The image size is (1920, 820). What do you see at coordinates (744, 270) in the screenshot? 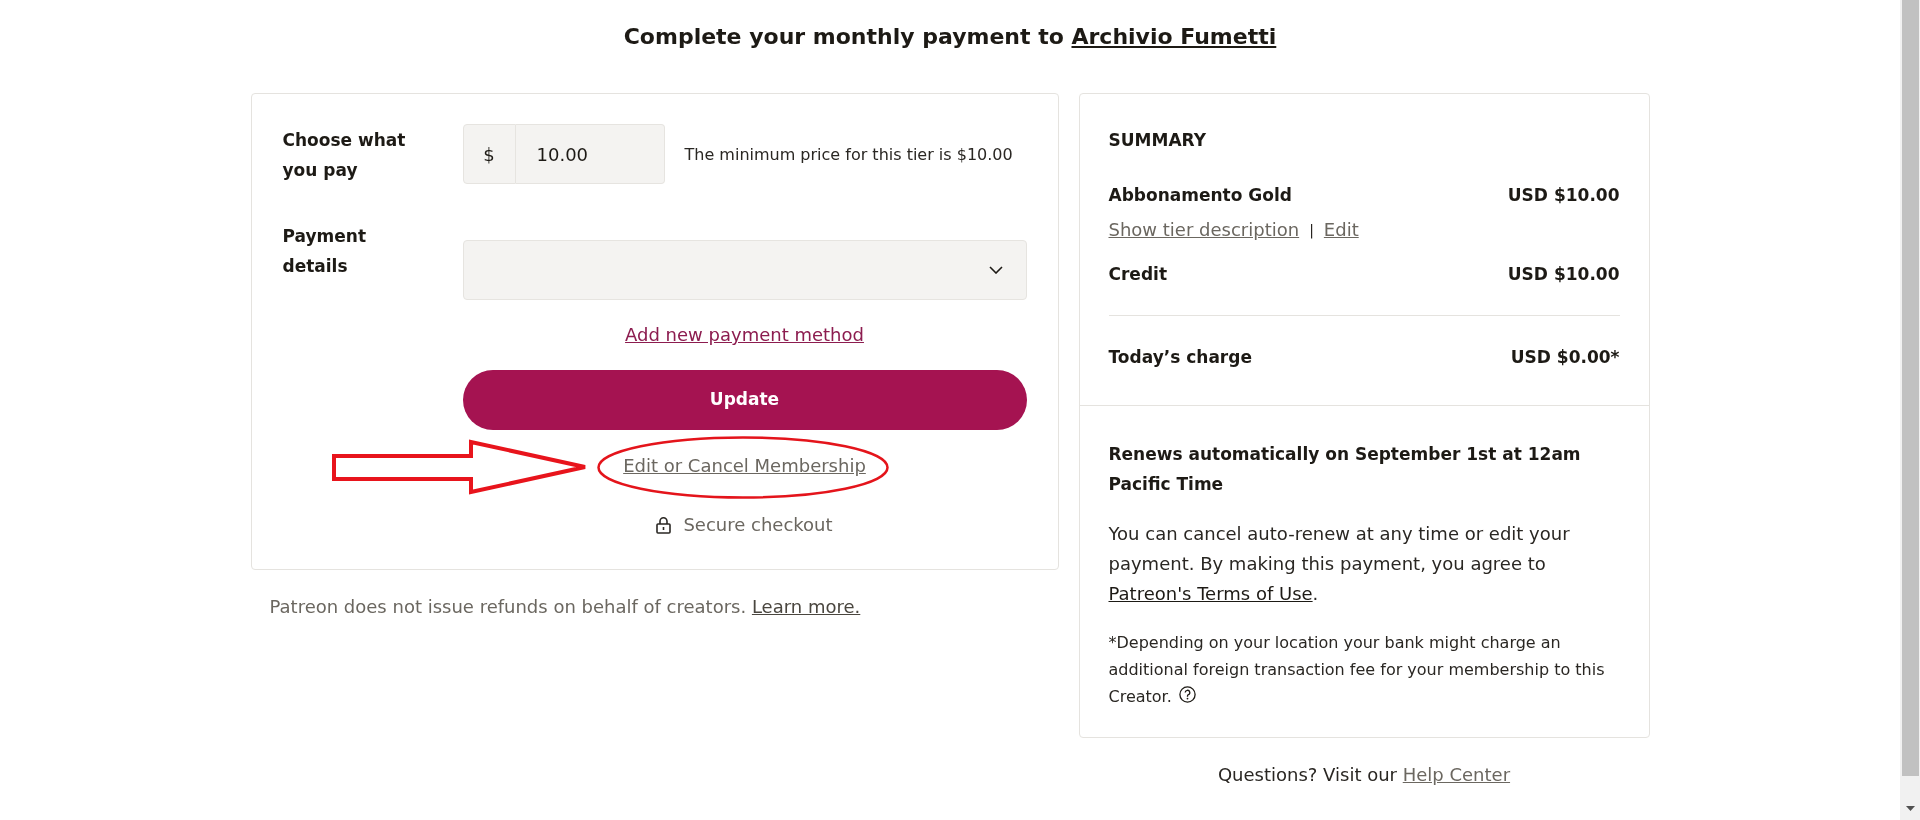
I see `payment-method-select` at bounding box center [744, 270].